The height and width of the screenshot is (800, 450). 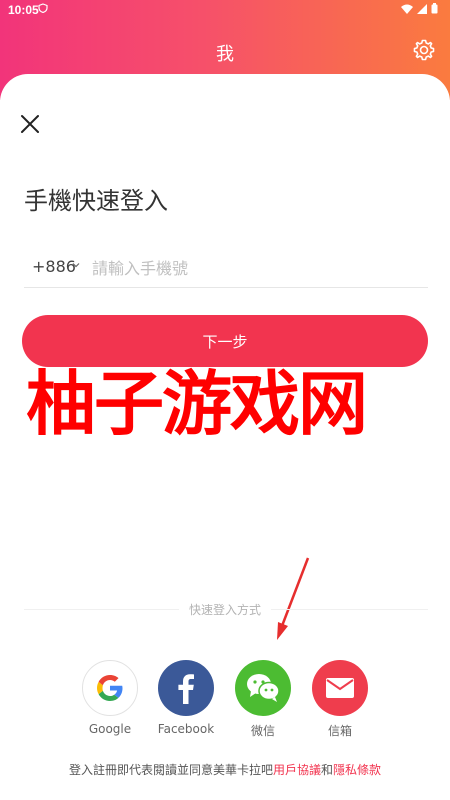 What do you see at coordinates (407, 9) in the screenshot?
I see `wifi-icon` at bounding box center [407, 9].